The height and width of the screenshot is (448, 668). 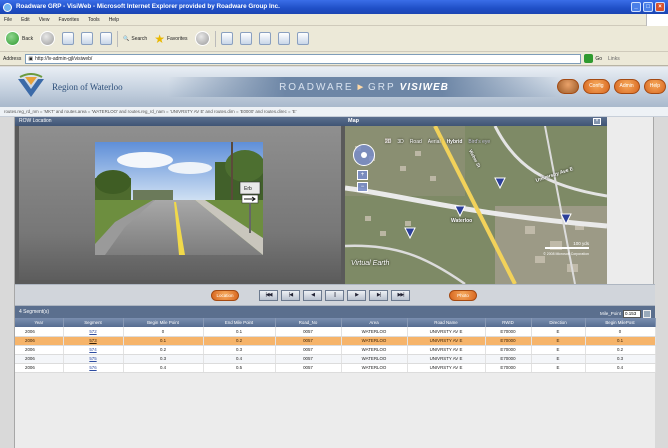 I want to click on print-button, so click(x=246, y=39).